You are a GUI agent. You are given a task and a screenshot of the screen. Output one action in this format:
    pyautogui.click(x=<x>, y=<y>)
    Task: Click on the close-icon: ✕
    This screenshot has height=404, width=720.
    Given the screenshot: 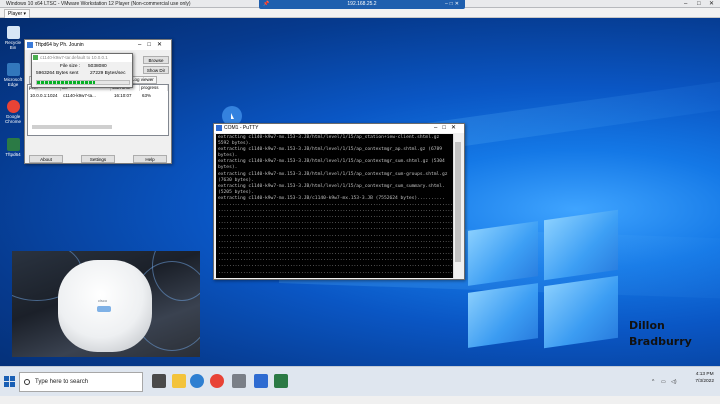 What is the action you would take?
    pyautogui.click(x=711, y=4)
    